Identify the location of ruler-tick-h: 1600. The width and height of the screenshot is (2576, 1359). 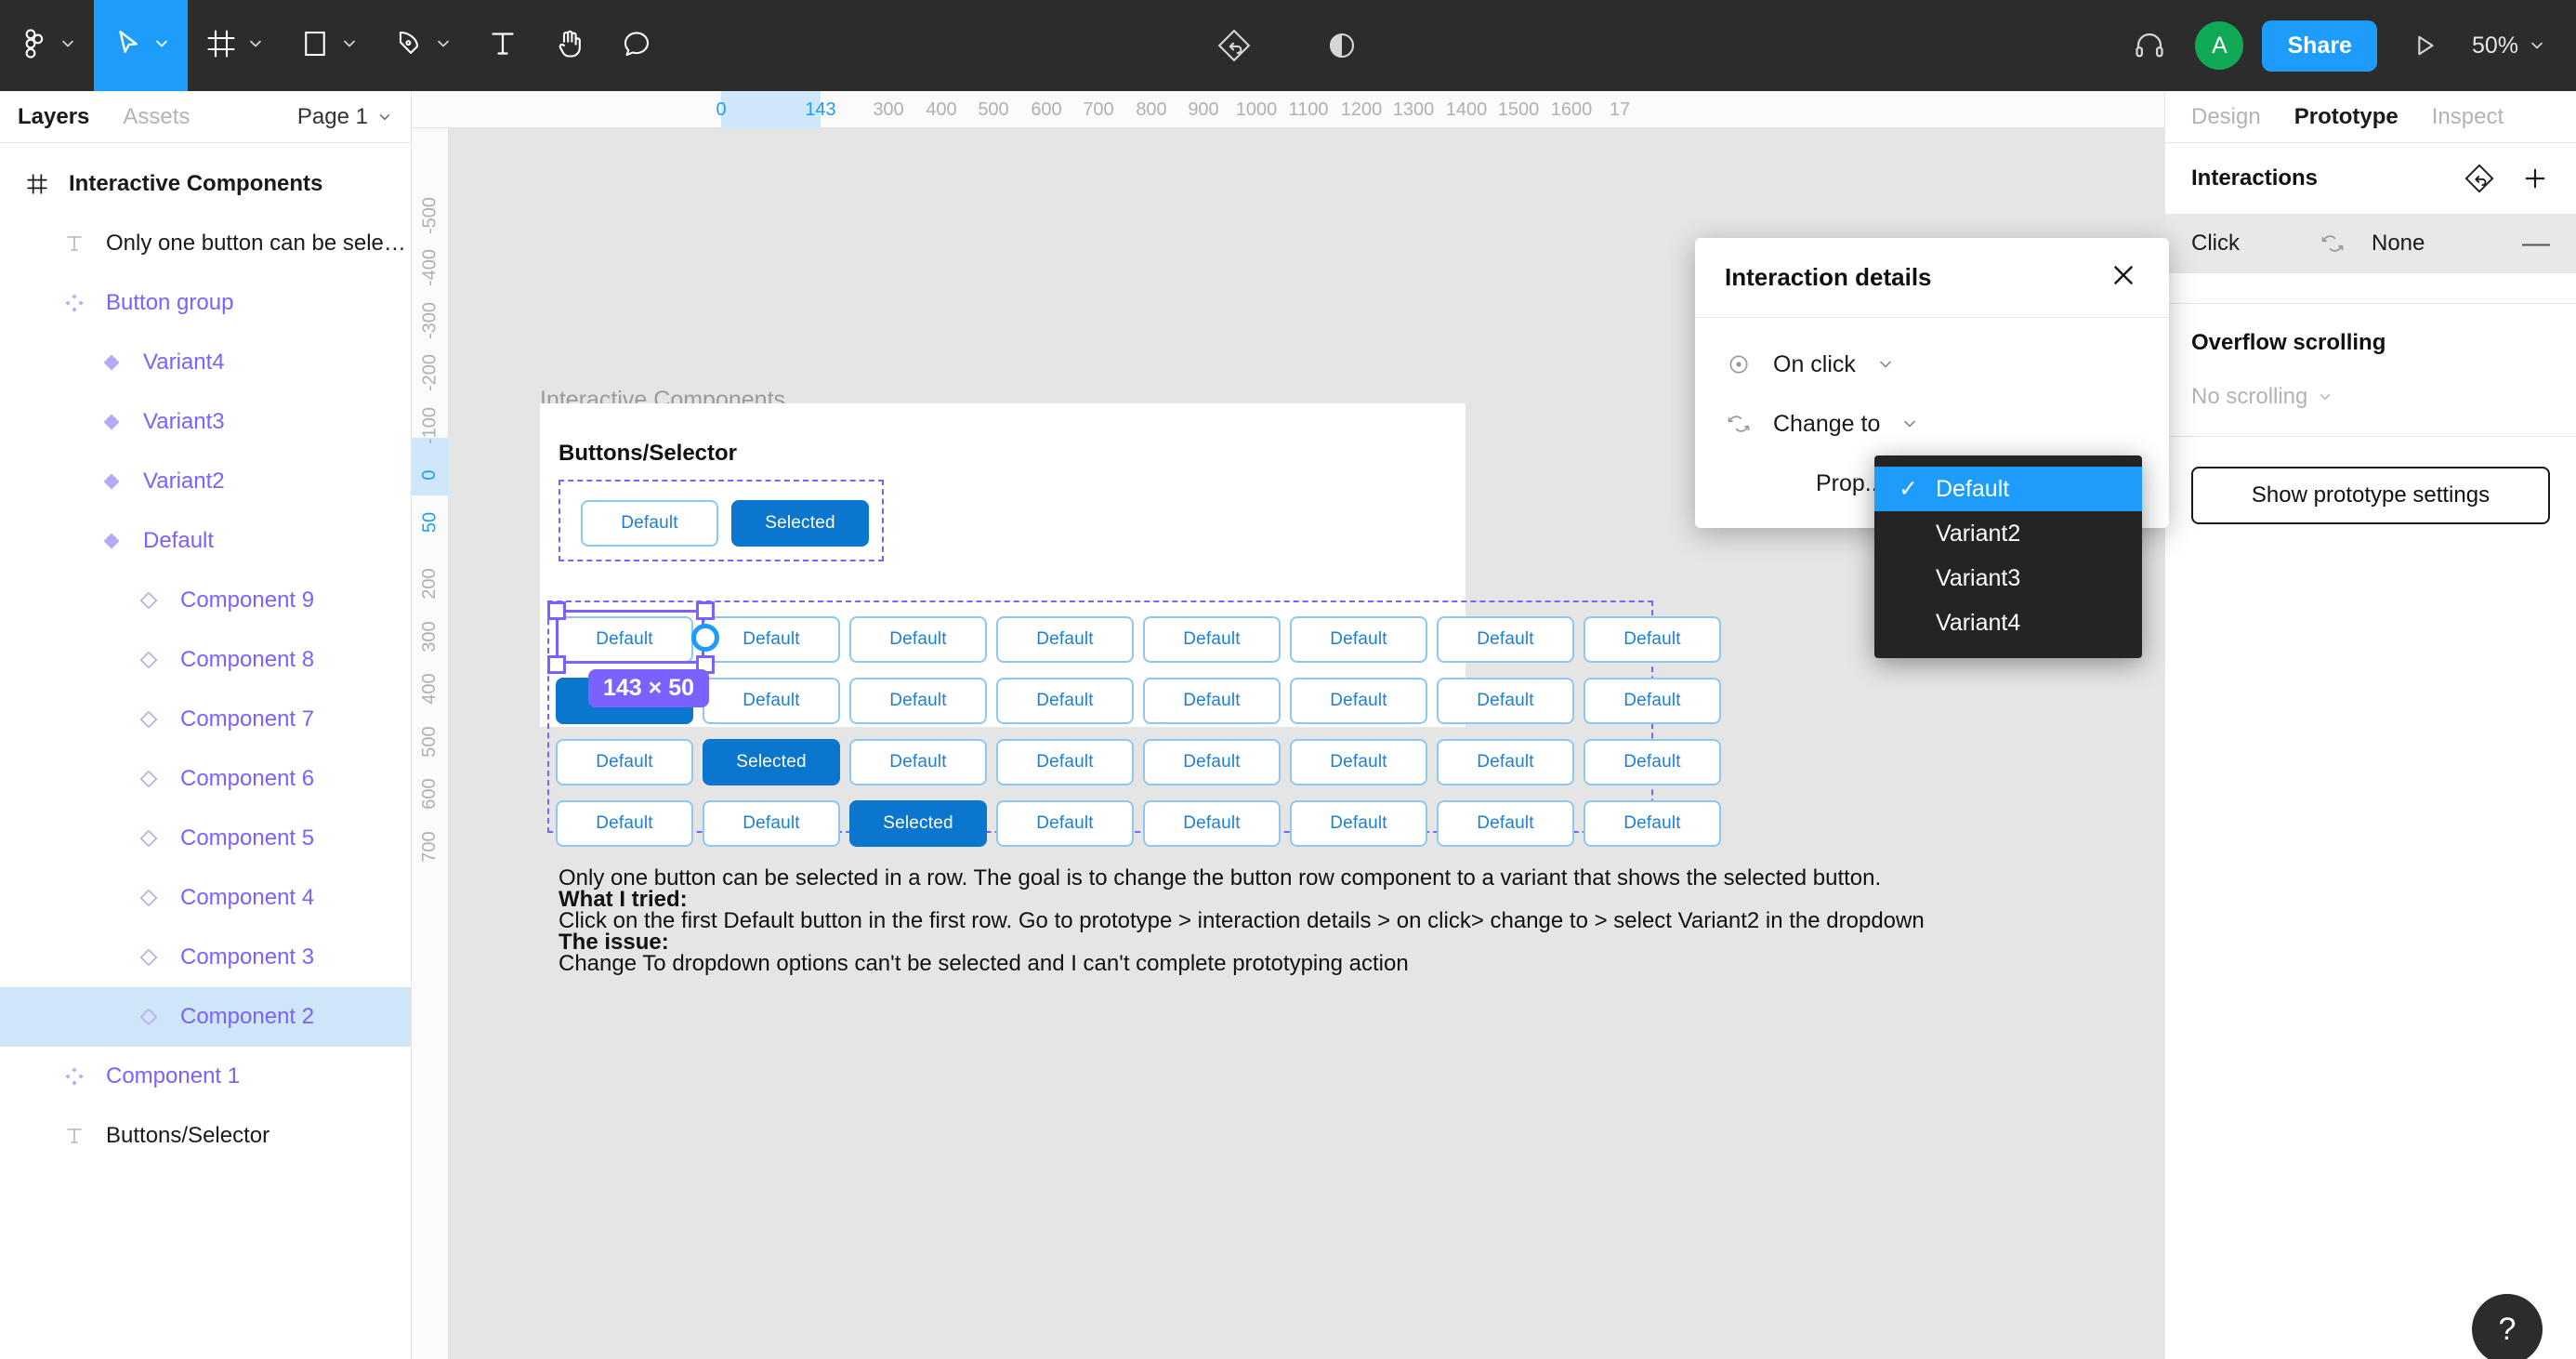
(1571, 110).